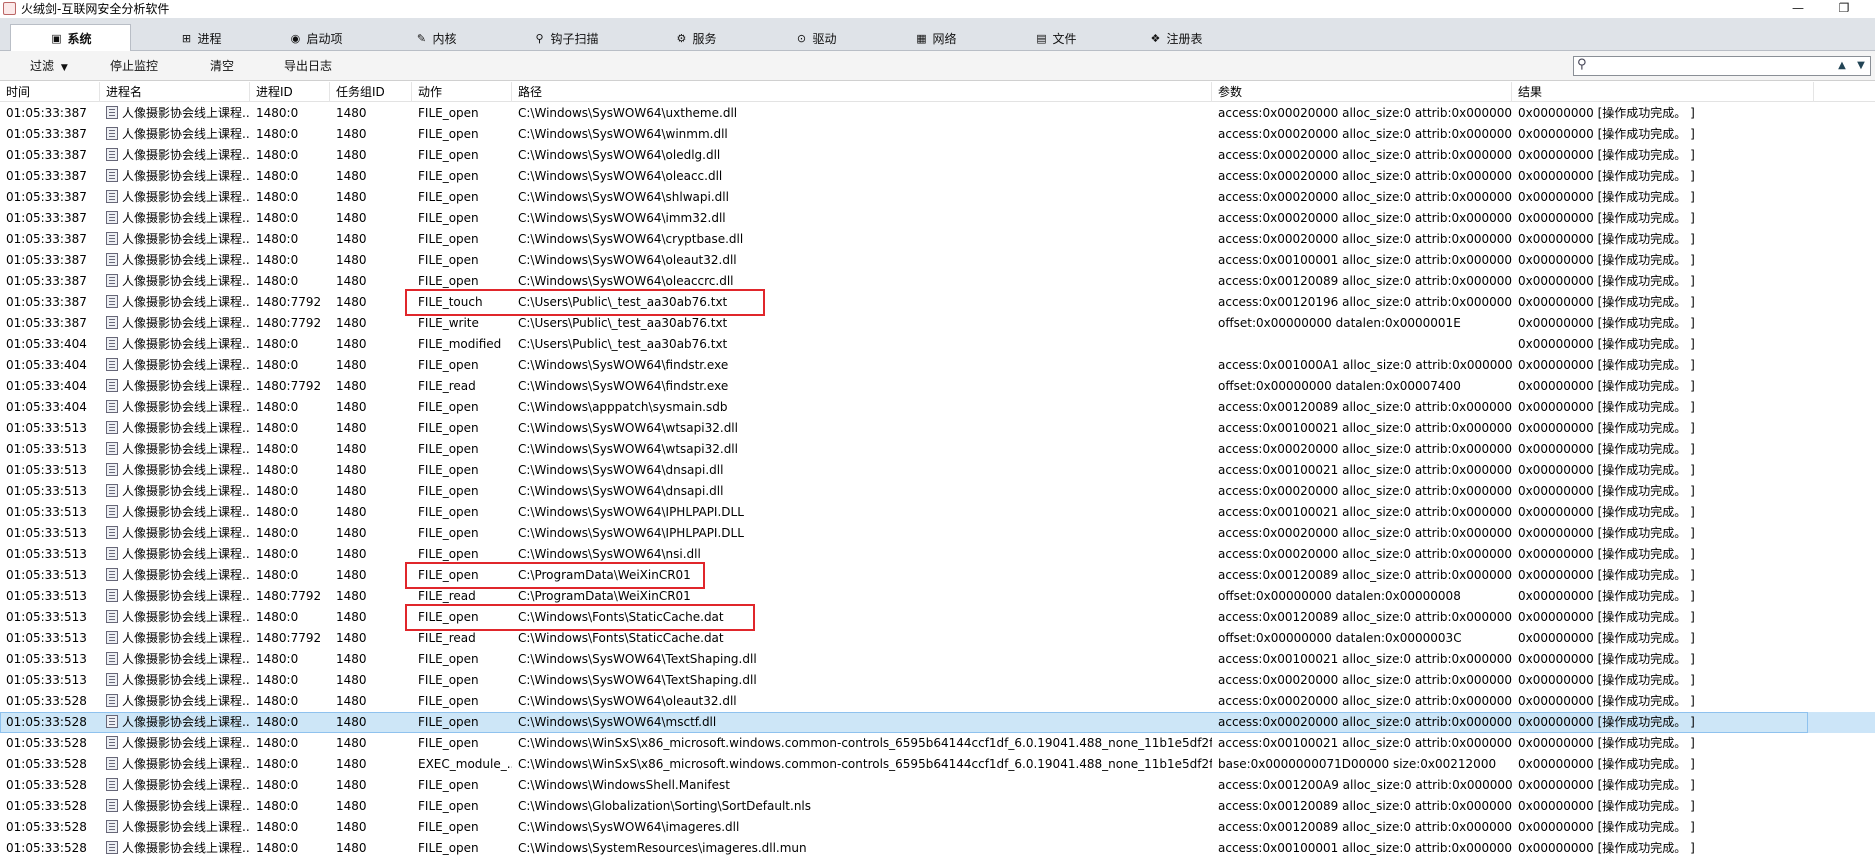  I want to click on header-col-params: 参数, so click(1362, 92).